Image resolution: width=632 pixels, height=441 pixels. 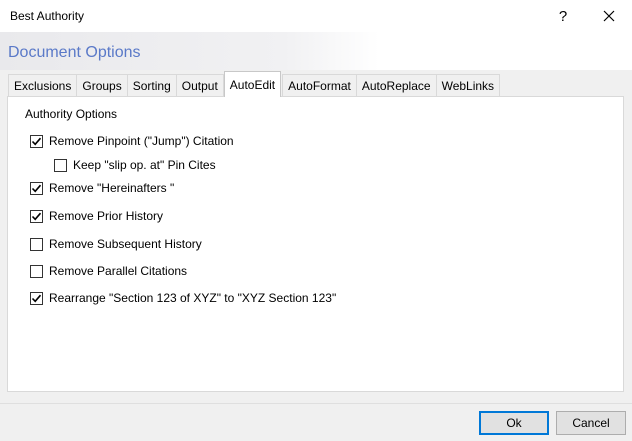 What do you see at coordinates (468, 85) in the screenshot?
I see `tab-weblinks: WebLinks` at bounding box center [468, 85].